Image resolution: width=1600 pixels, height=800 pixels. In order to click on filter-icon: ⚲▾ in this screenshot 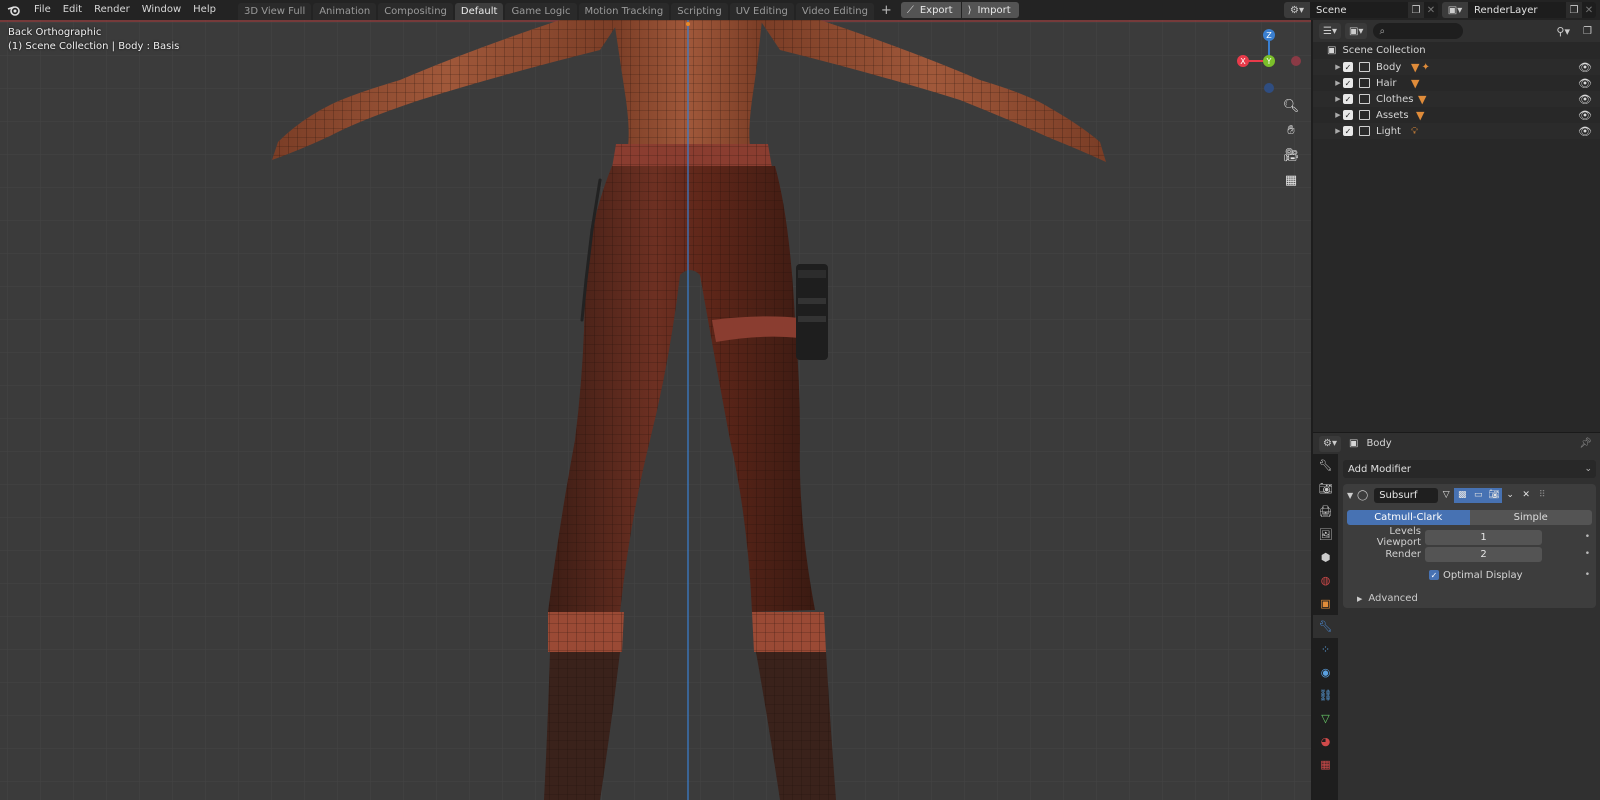, I will do `click(1563, 31)`.